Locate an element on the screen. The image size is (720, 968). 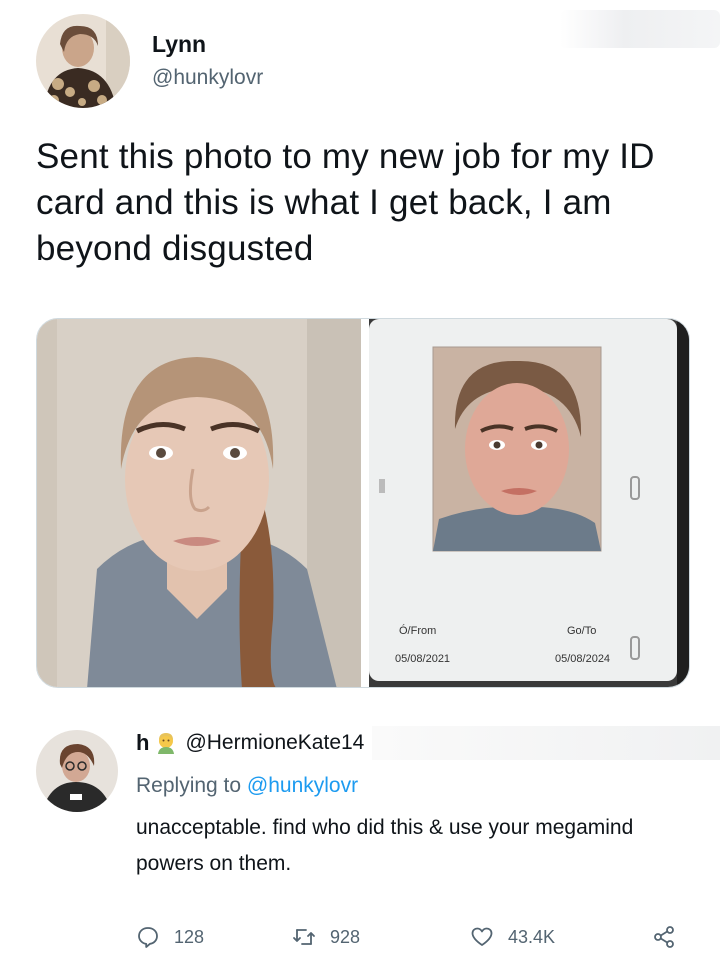
id-from-date: 05/08/2021 is located at coordinates (423, 659).